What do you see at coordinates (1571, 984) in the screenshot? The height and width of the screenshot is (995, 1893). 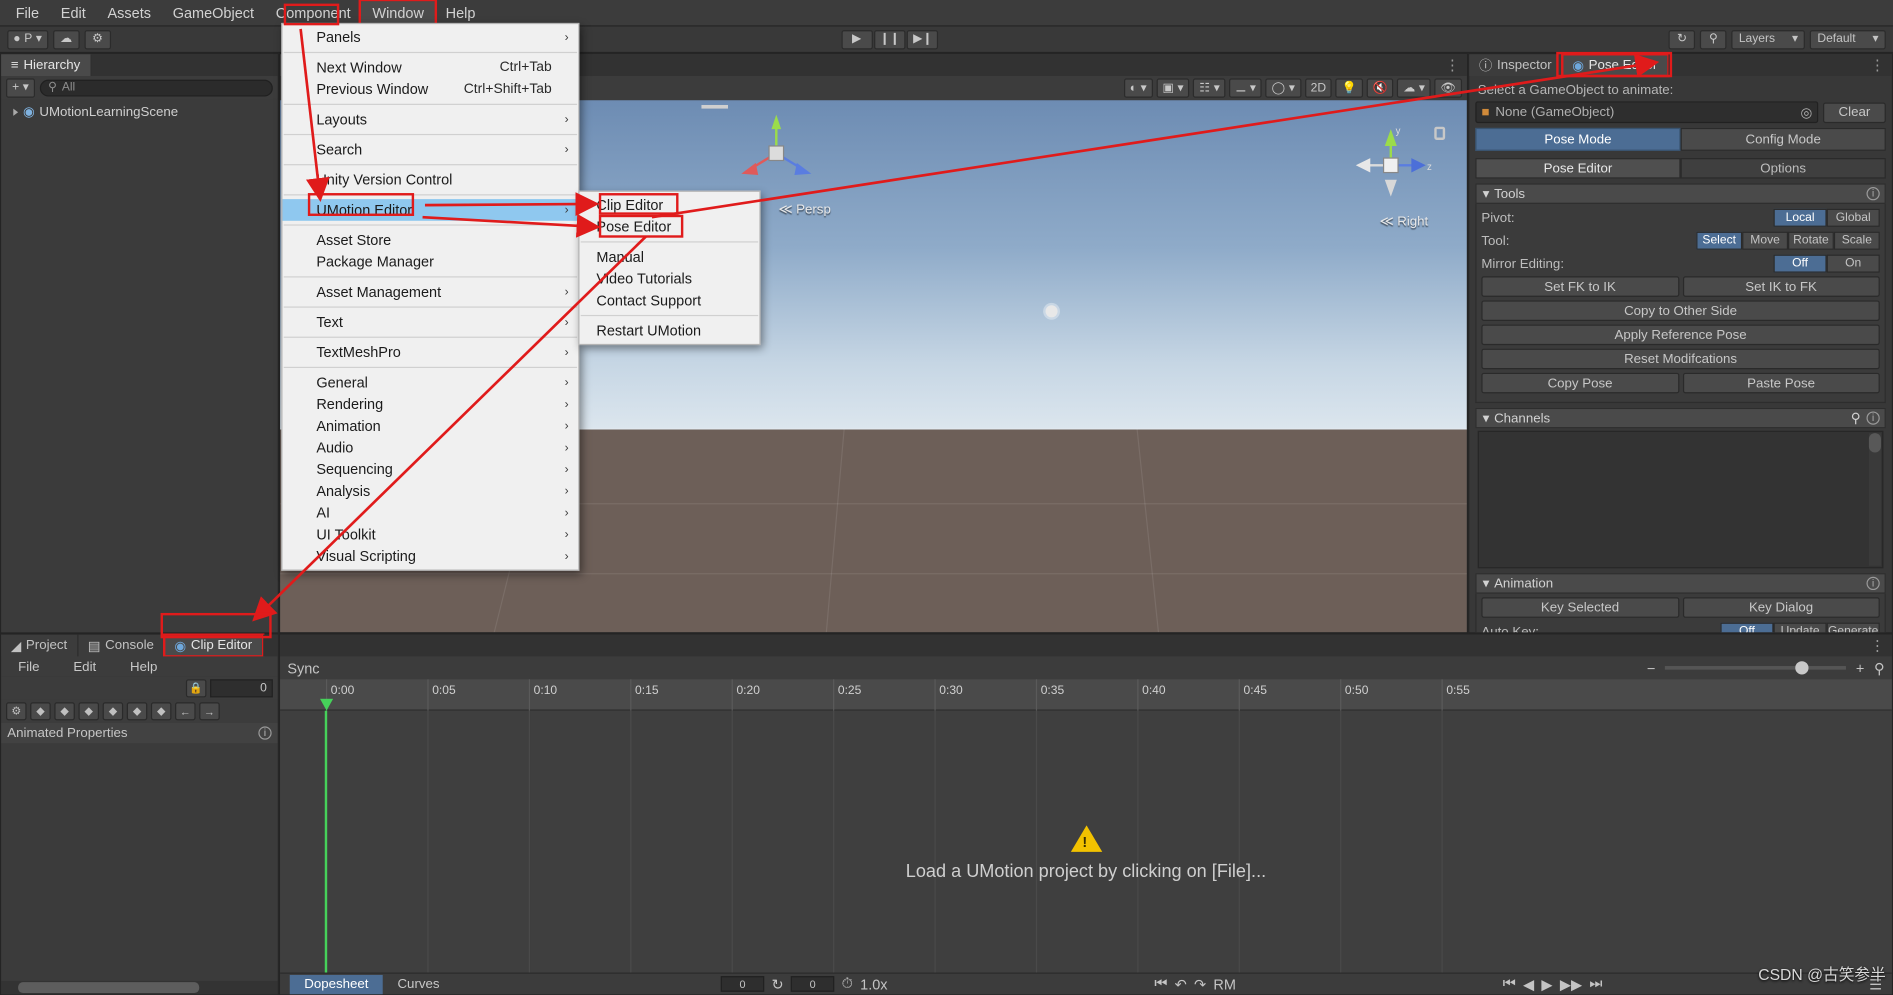 I see `step-forward-icon: ▶▶` at bounding box center [1571, 984].